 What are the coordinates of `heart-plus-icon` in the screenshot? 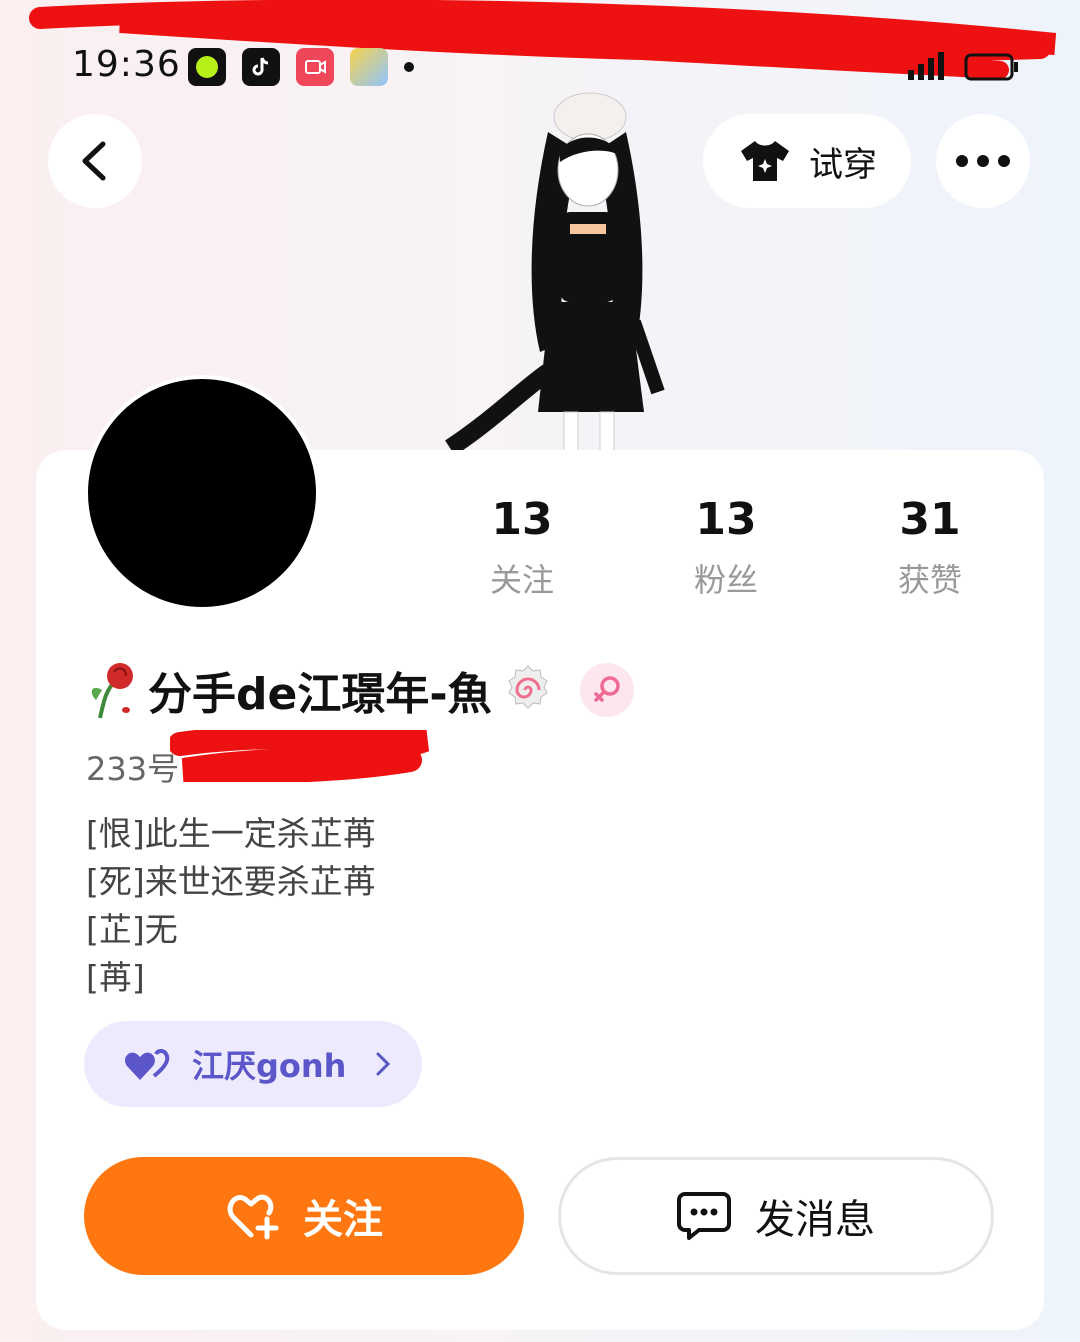 It's located at (253, 1217).